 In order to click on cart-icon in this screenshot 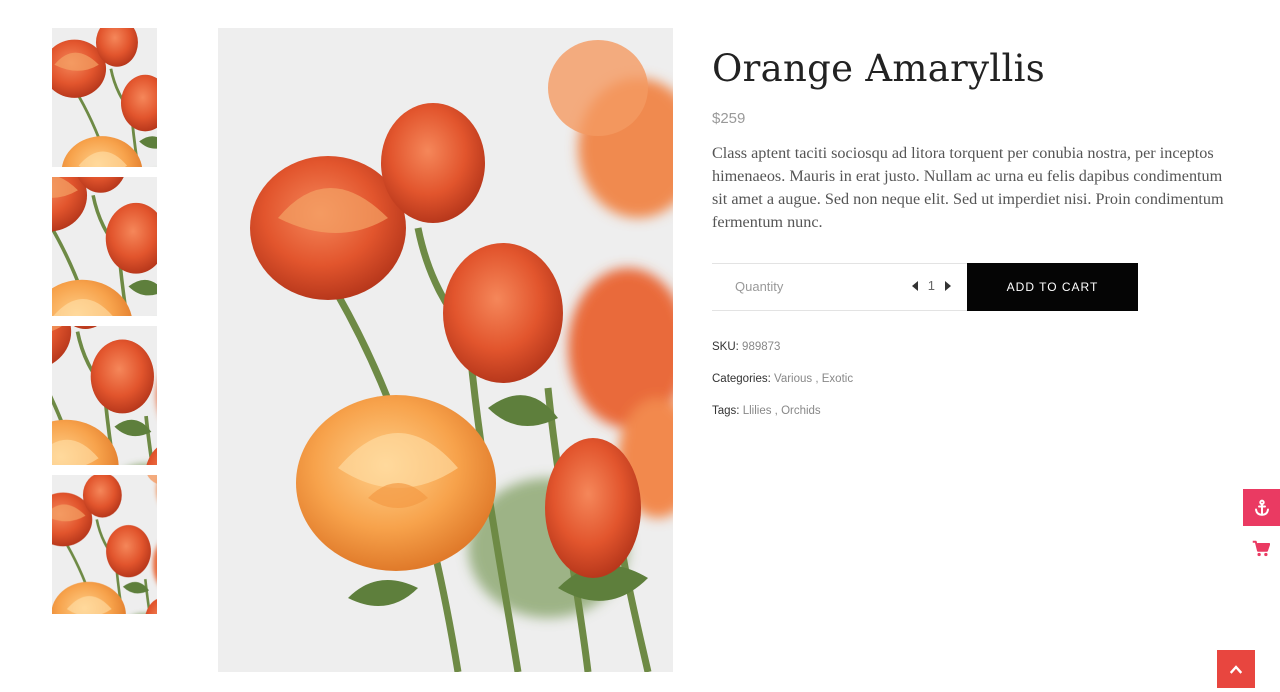, I will do `click(1261, 548)`.